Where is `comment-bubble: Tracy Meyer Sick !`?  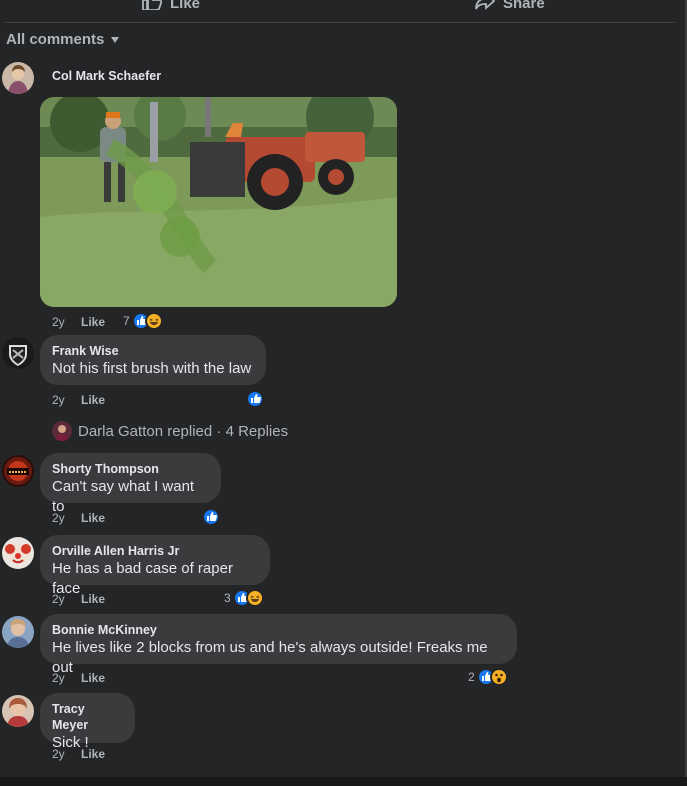 comment-bubble: Tracy Meyer Sick ! is located at coordinates (87, 722).